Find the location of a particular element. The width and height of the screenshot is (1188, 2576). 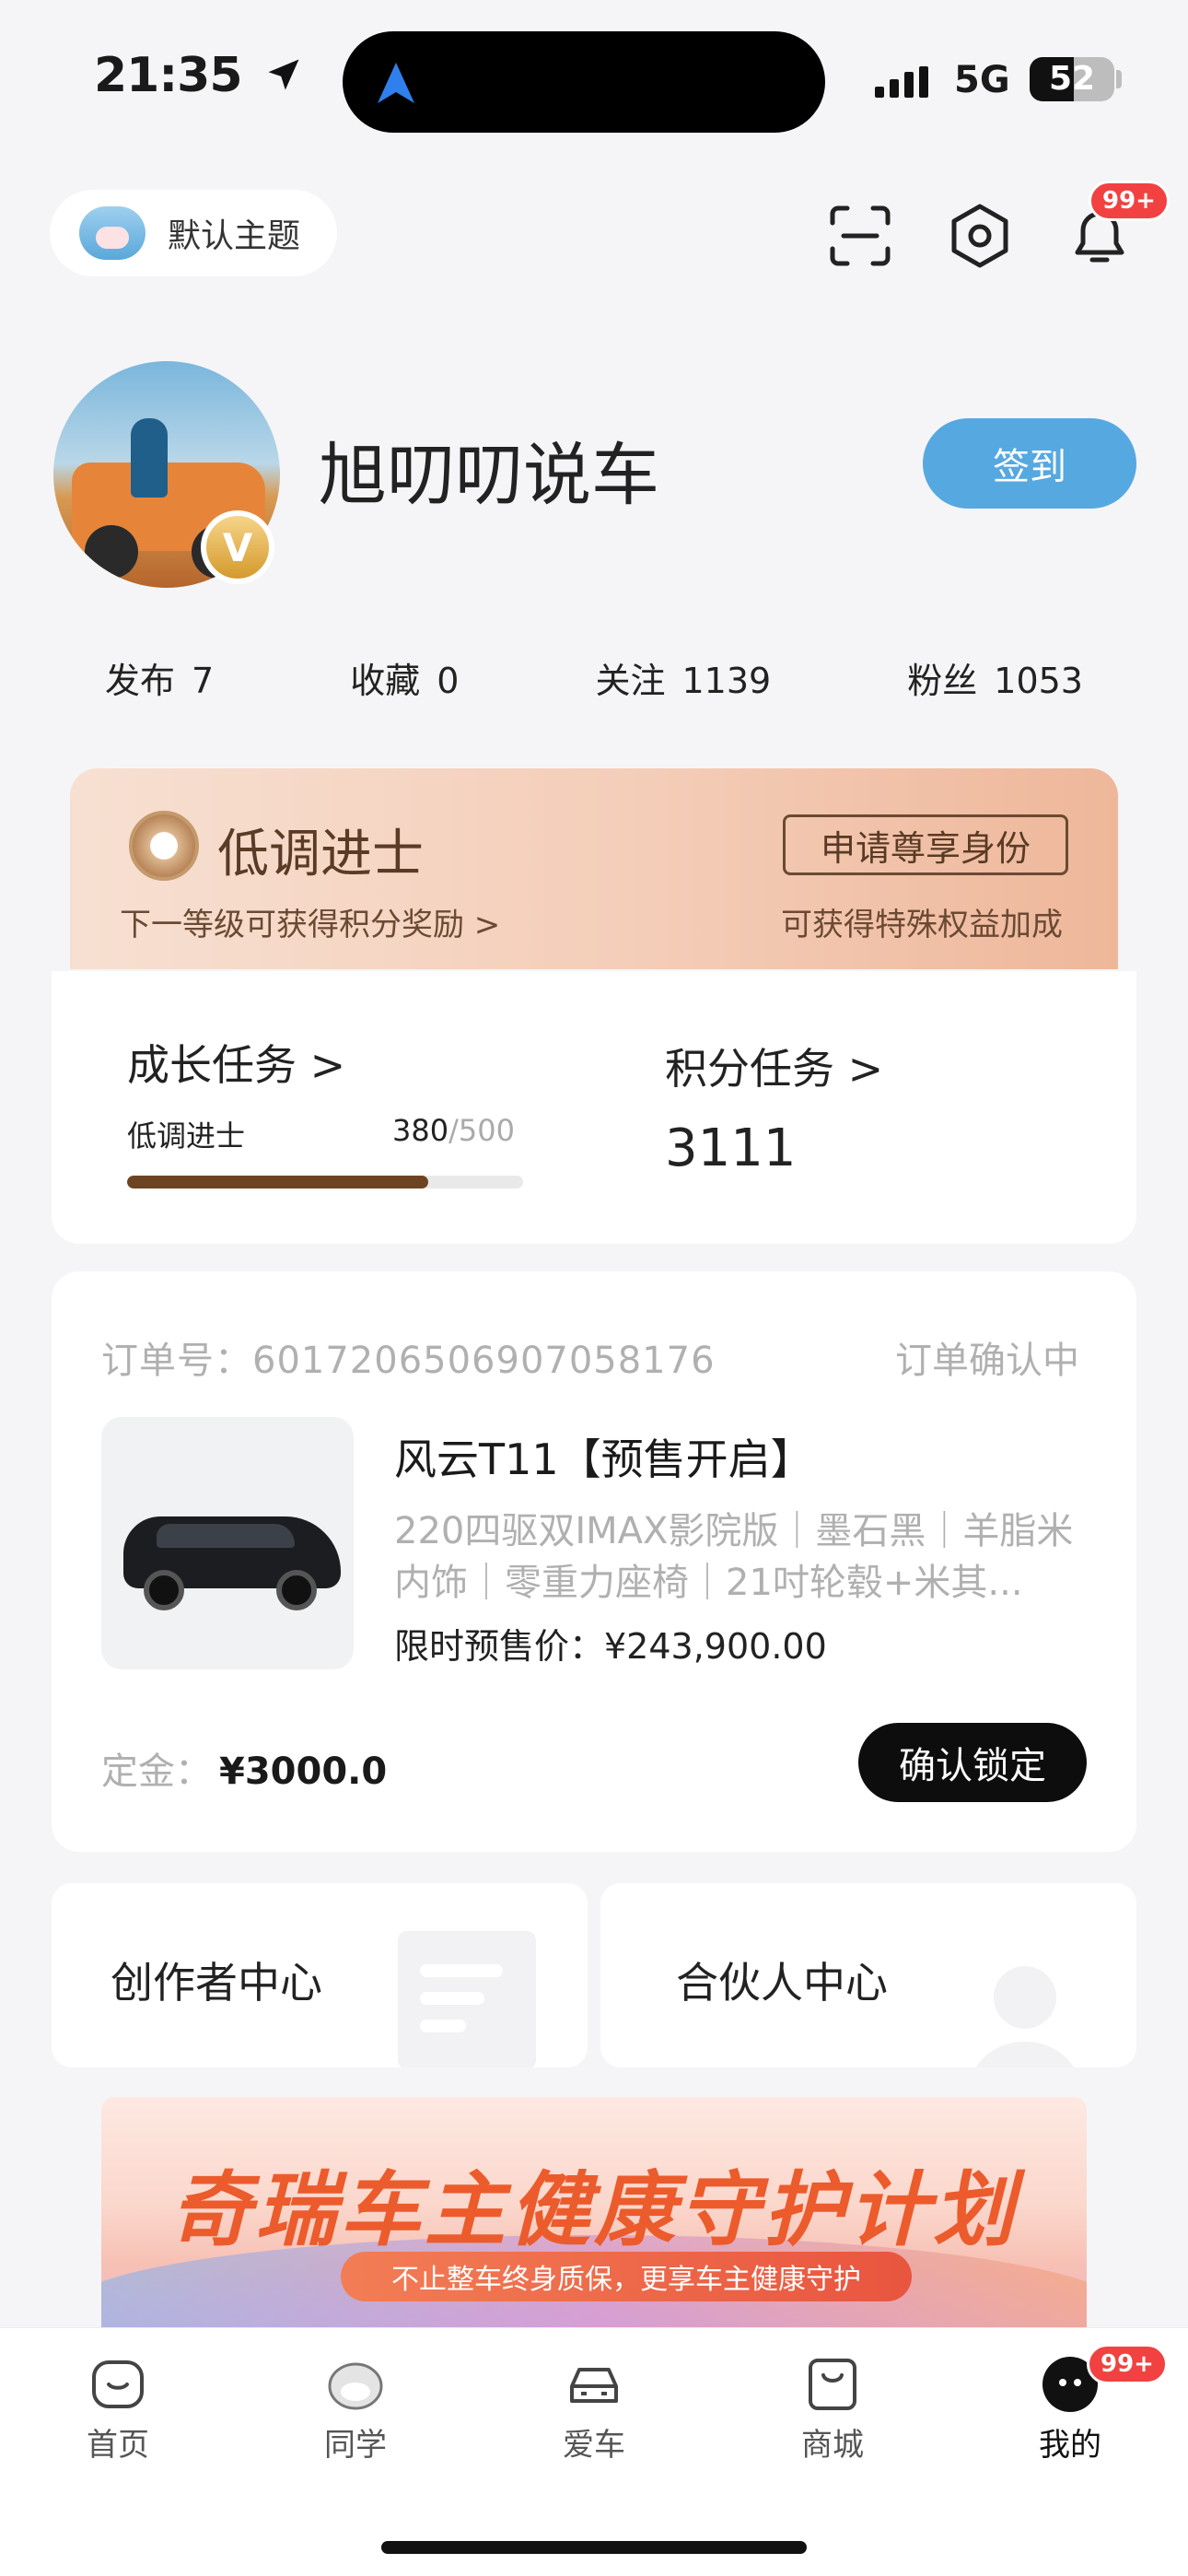

confirm-lock-button: 确认锁定 is located at coordinates (973, 1762).